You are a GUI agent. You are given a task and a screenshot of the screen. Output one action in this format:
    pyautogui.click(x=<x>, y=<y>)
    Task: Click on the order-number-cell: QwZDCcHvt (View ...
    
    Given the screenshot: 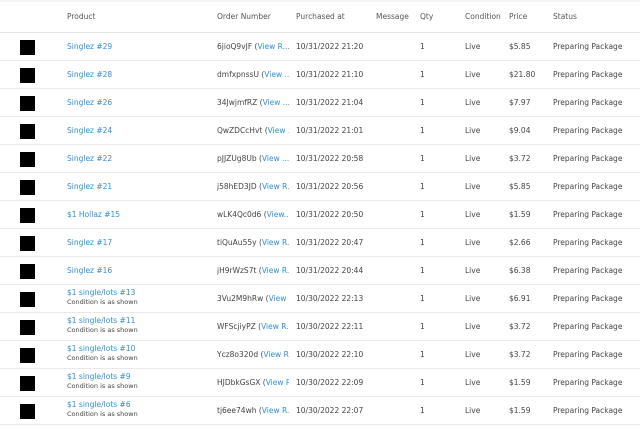 What is the action you would take?
    pyautogui.click(x=253, y=131)
    